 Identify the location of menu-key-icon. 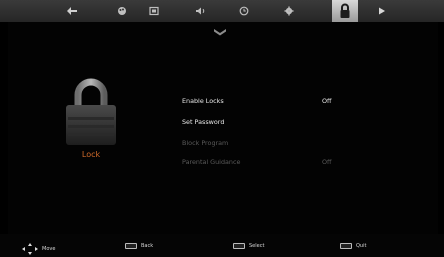
(131, 246).